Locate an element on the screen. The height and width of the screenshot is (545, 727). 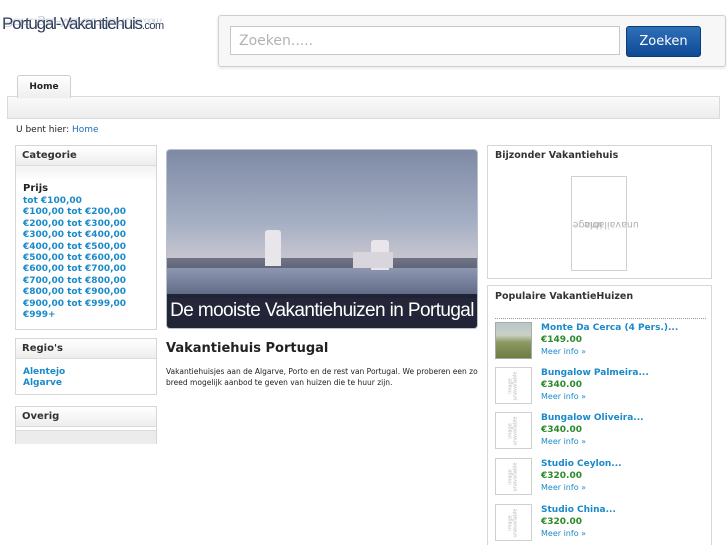
regio-item-algarve: Algarve is located at coordinates (89, 383).